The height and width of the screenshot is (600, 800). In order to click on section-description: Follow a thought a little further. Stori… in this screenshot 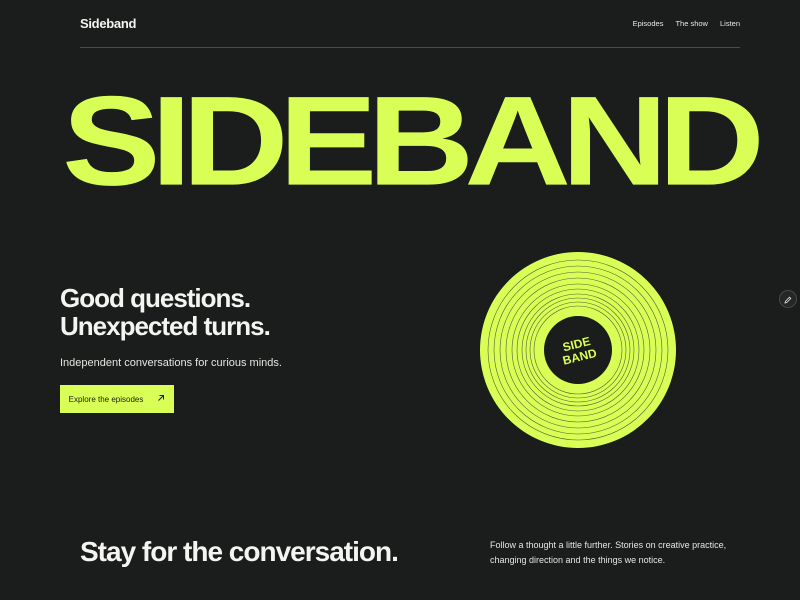, I will do `click(608, 552)`.